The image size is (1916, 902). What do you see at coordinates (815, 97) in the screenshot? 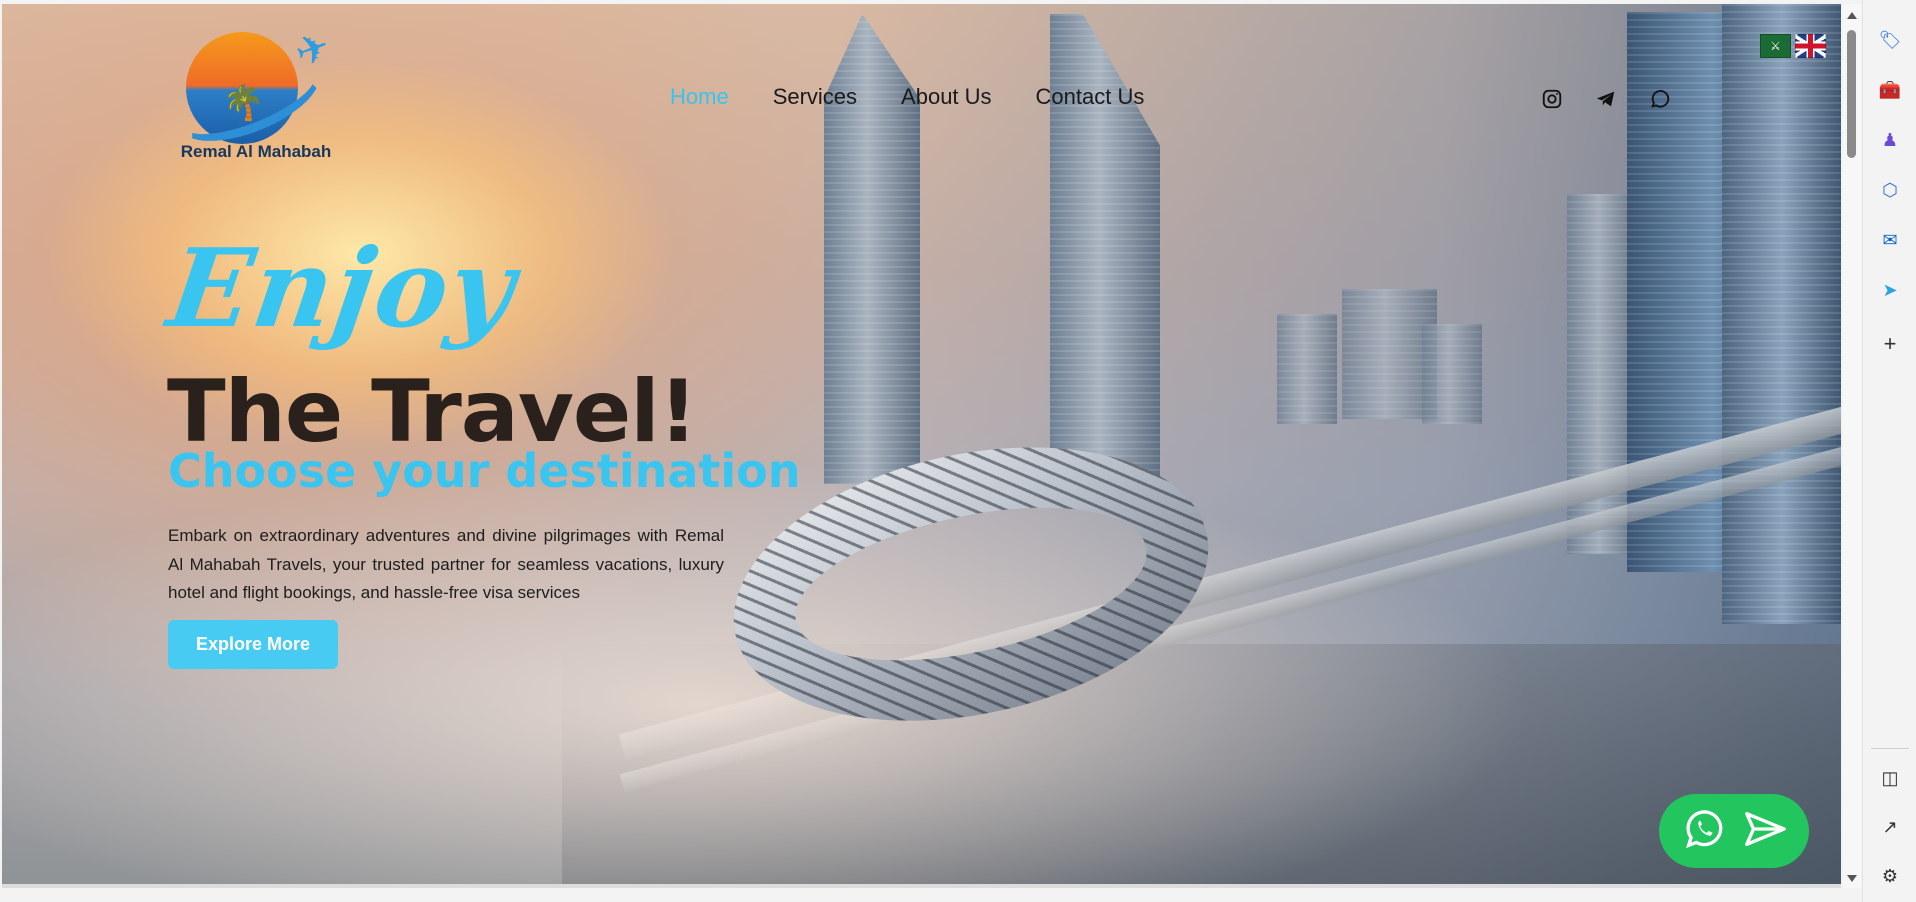
I see `nav-services: Services` at bounding box center [815, 97].